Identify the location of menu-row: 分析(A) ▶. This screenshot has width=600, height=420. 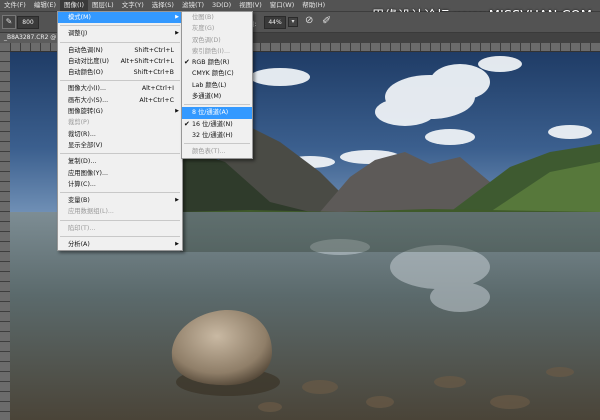
(120, 244).